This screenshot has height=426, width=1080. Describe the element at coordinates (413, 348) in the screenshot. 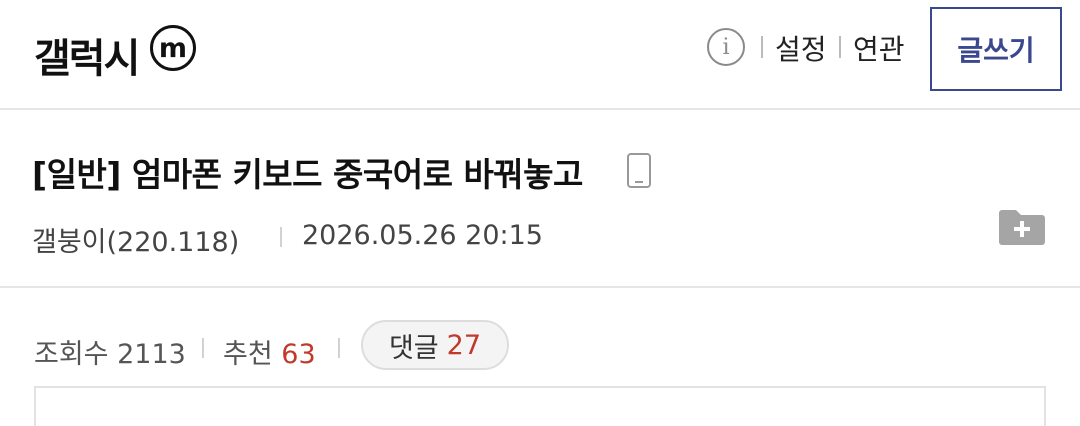

I see `comments-label: 댓글` at that location.